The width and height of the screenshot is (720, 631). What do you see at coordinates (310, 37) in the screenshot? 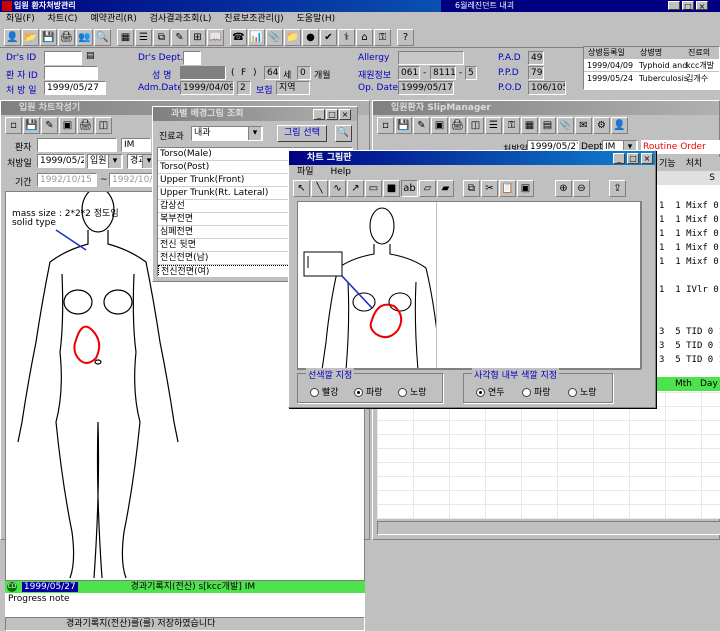
I see `lips-icon: ●` at bounding box center [310, 37].